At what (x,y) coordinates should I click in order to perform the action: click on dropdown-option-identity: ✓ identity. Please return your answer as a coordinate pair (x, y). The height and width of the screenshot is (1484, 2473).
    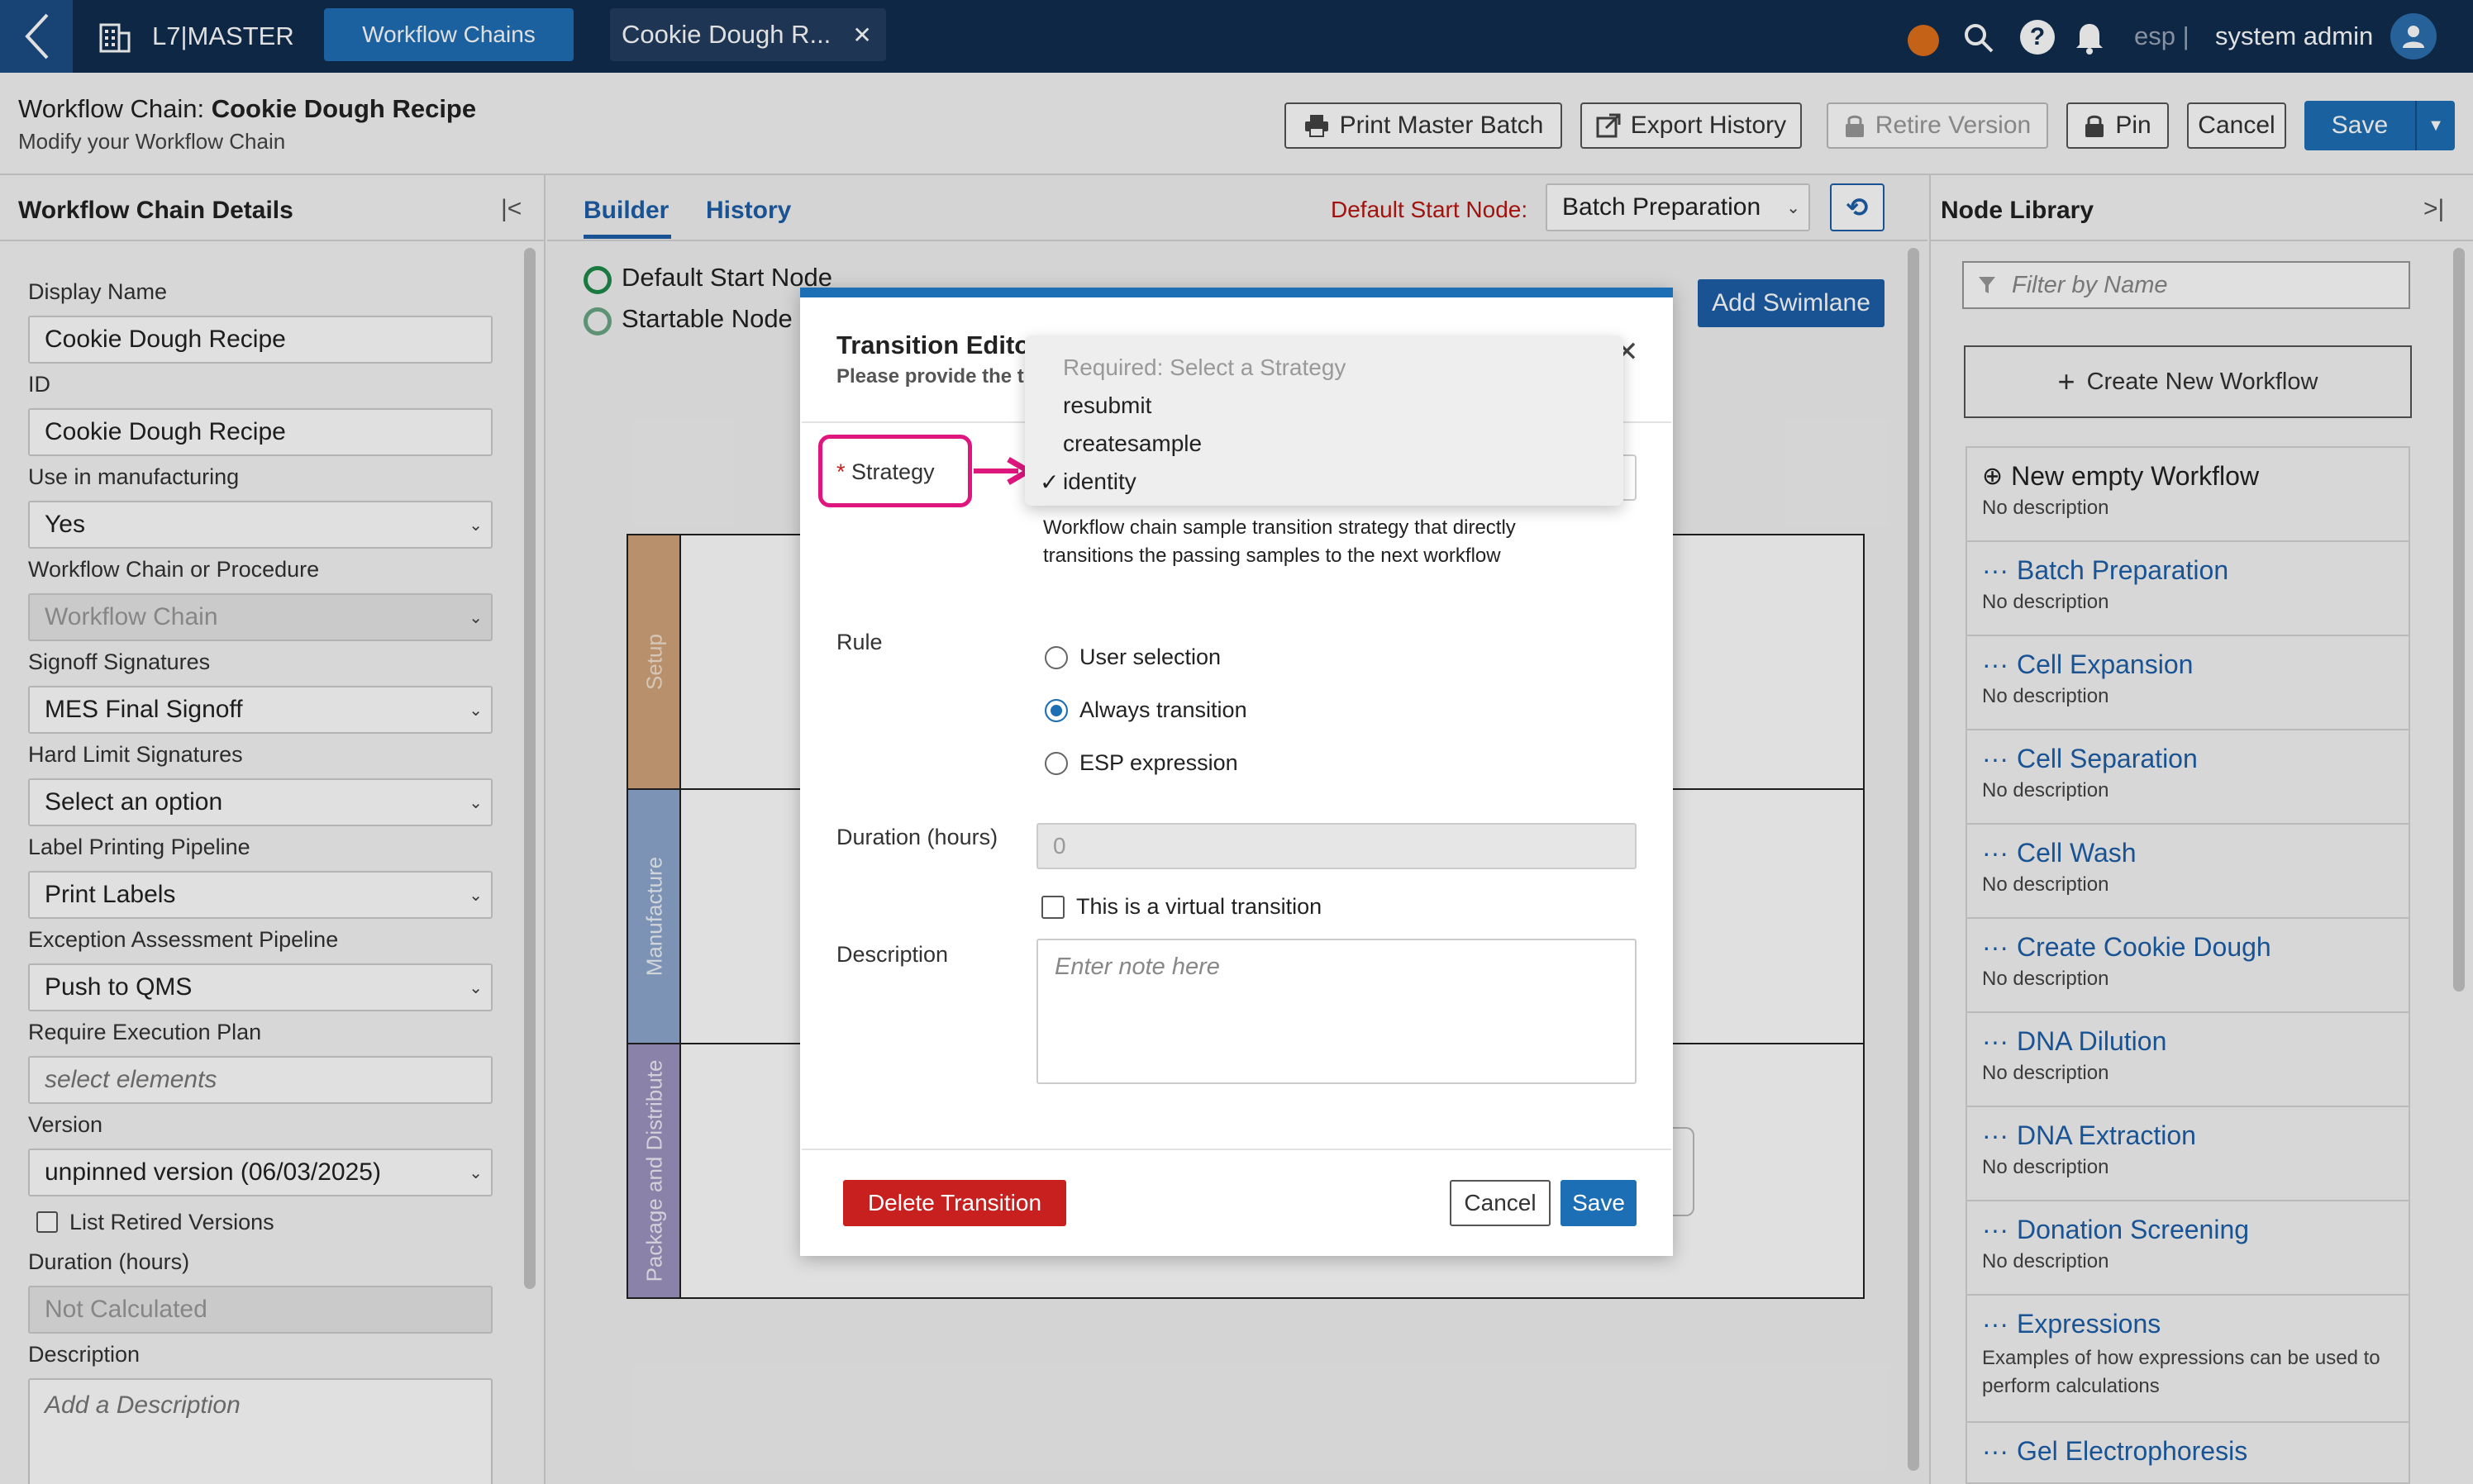
    Looking at the image, I should click on (1324, 482).